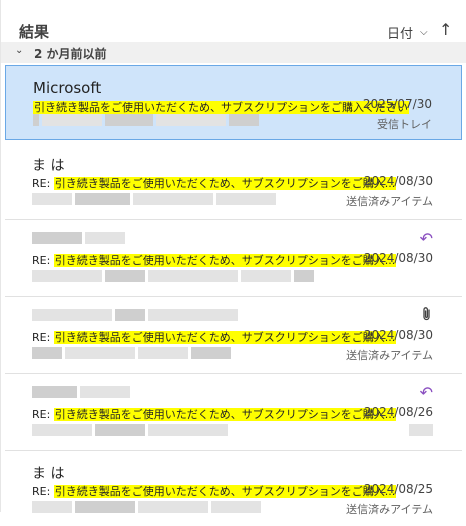 The height and width of the screenshot is (526, 466). I want to click on message-sender: Microsoft, so click(67, 88).